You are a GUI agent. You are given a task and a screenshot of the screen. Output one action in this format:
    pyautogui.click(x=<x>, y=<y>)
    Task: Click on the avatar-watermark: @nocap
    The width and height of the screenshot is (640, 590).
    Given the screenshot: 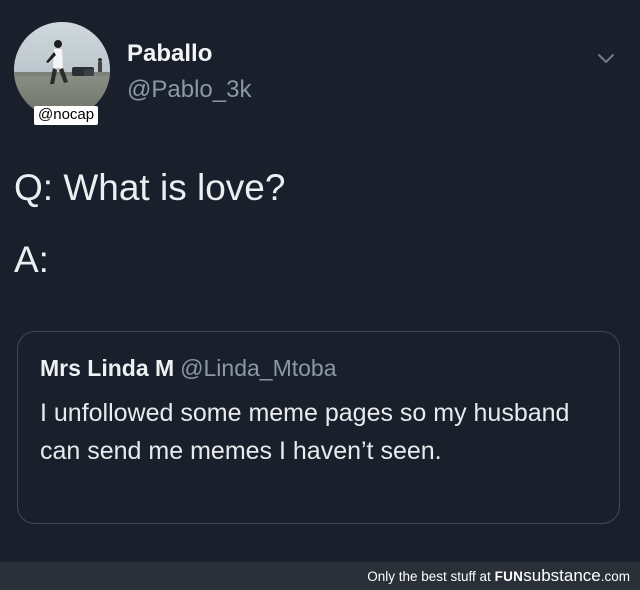 What is the action you would take?
    pyautogui.click(x=66, y=115)
    